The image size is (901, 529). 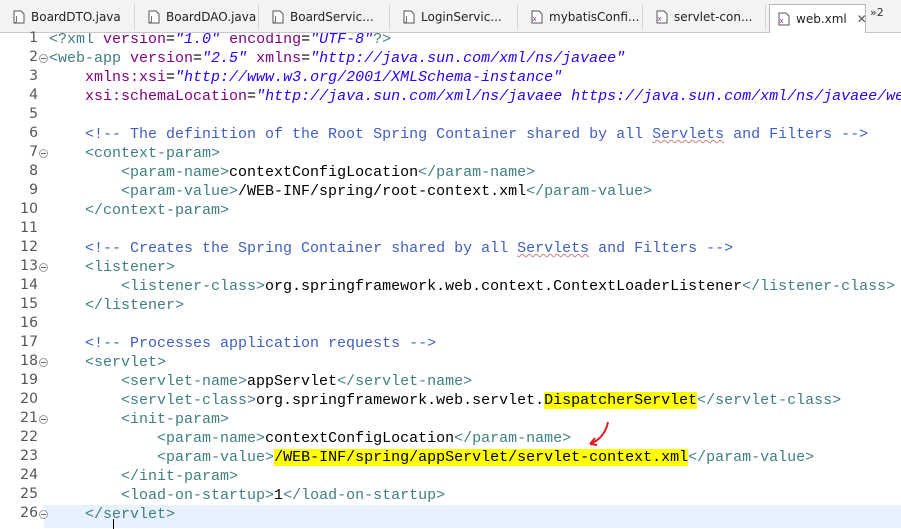 What do you see at coordinates (861, 19) in the screenshot?
I see `close-icon: ✕` at bounding box center [861, 19].